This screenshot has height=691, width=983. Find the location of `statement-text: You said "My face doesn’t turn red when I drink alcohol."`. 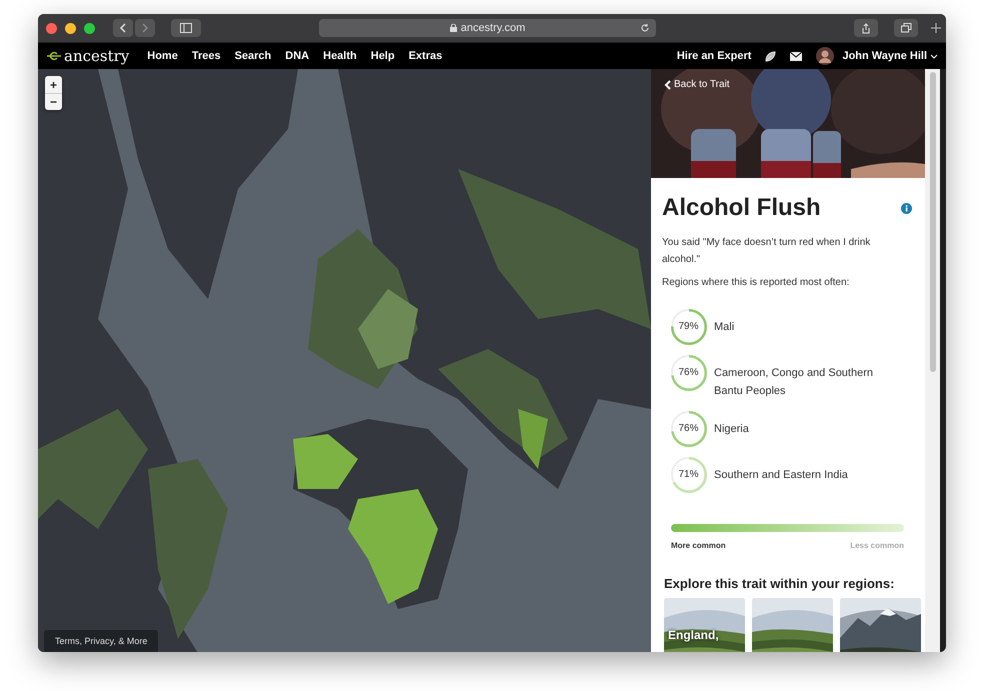

statement-text: You said "My face doesn’t turn red when I drink alcohol." is located at coordinates (767, 251).